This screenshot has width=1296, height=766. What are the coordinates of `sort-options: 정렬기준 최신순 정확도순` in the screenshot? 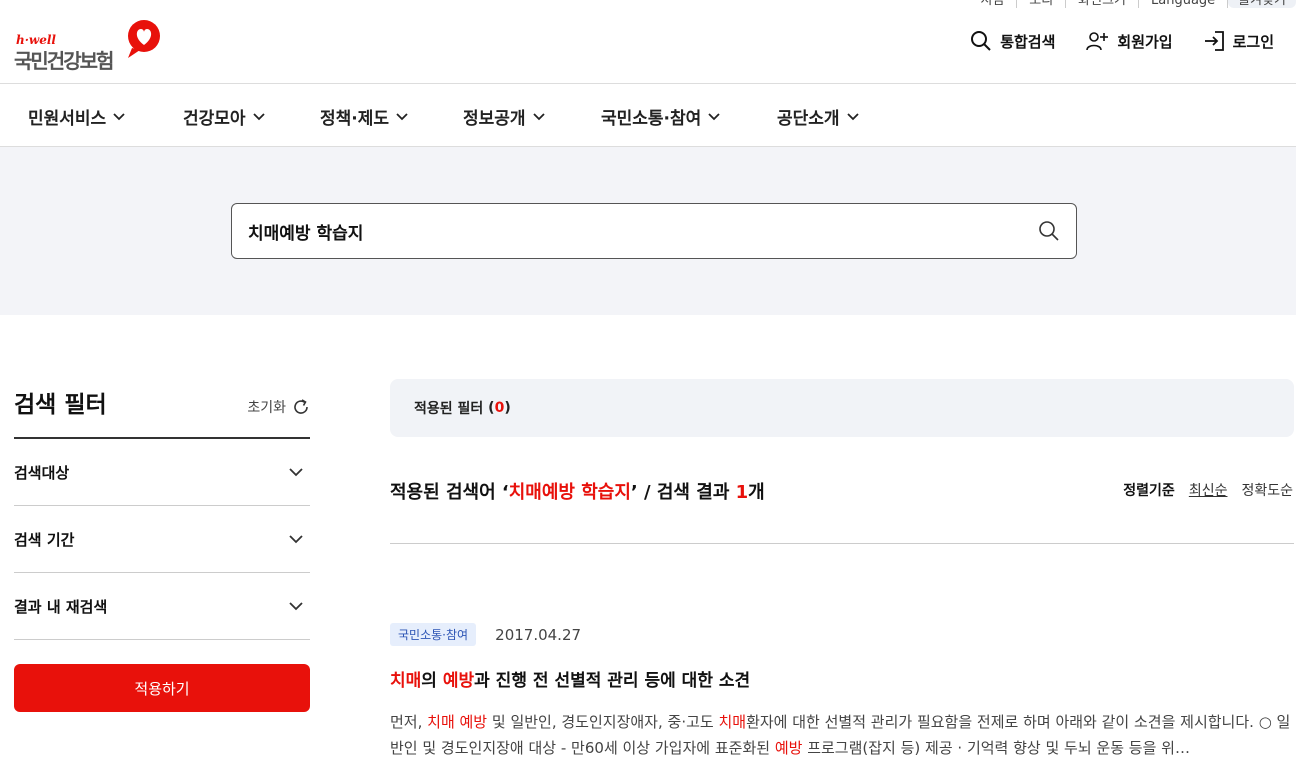 It's located at (1208, 490).